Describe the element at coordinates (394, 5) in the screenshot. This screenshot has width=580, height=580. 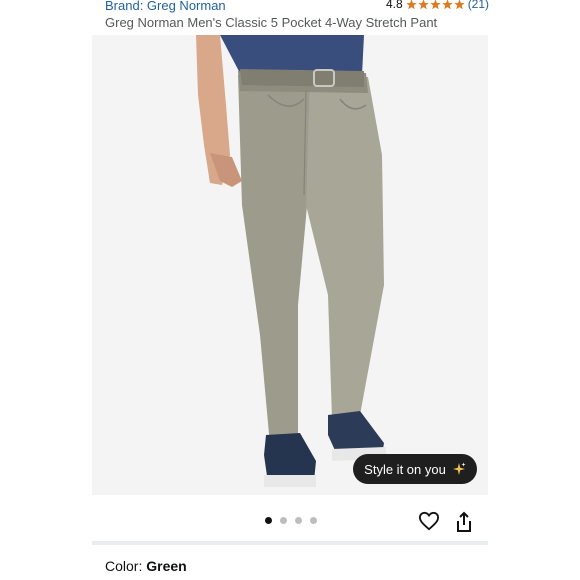
I see `rating-value: 4.8` at that location.